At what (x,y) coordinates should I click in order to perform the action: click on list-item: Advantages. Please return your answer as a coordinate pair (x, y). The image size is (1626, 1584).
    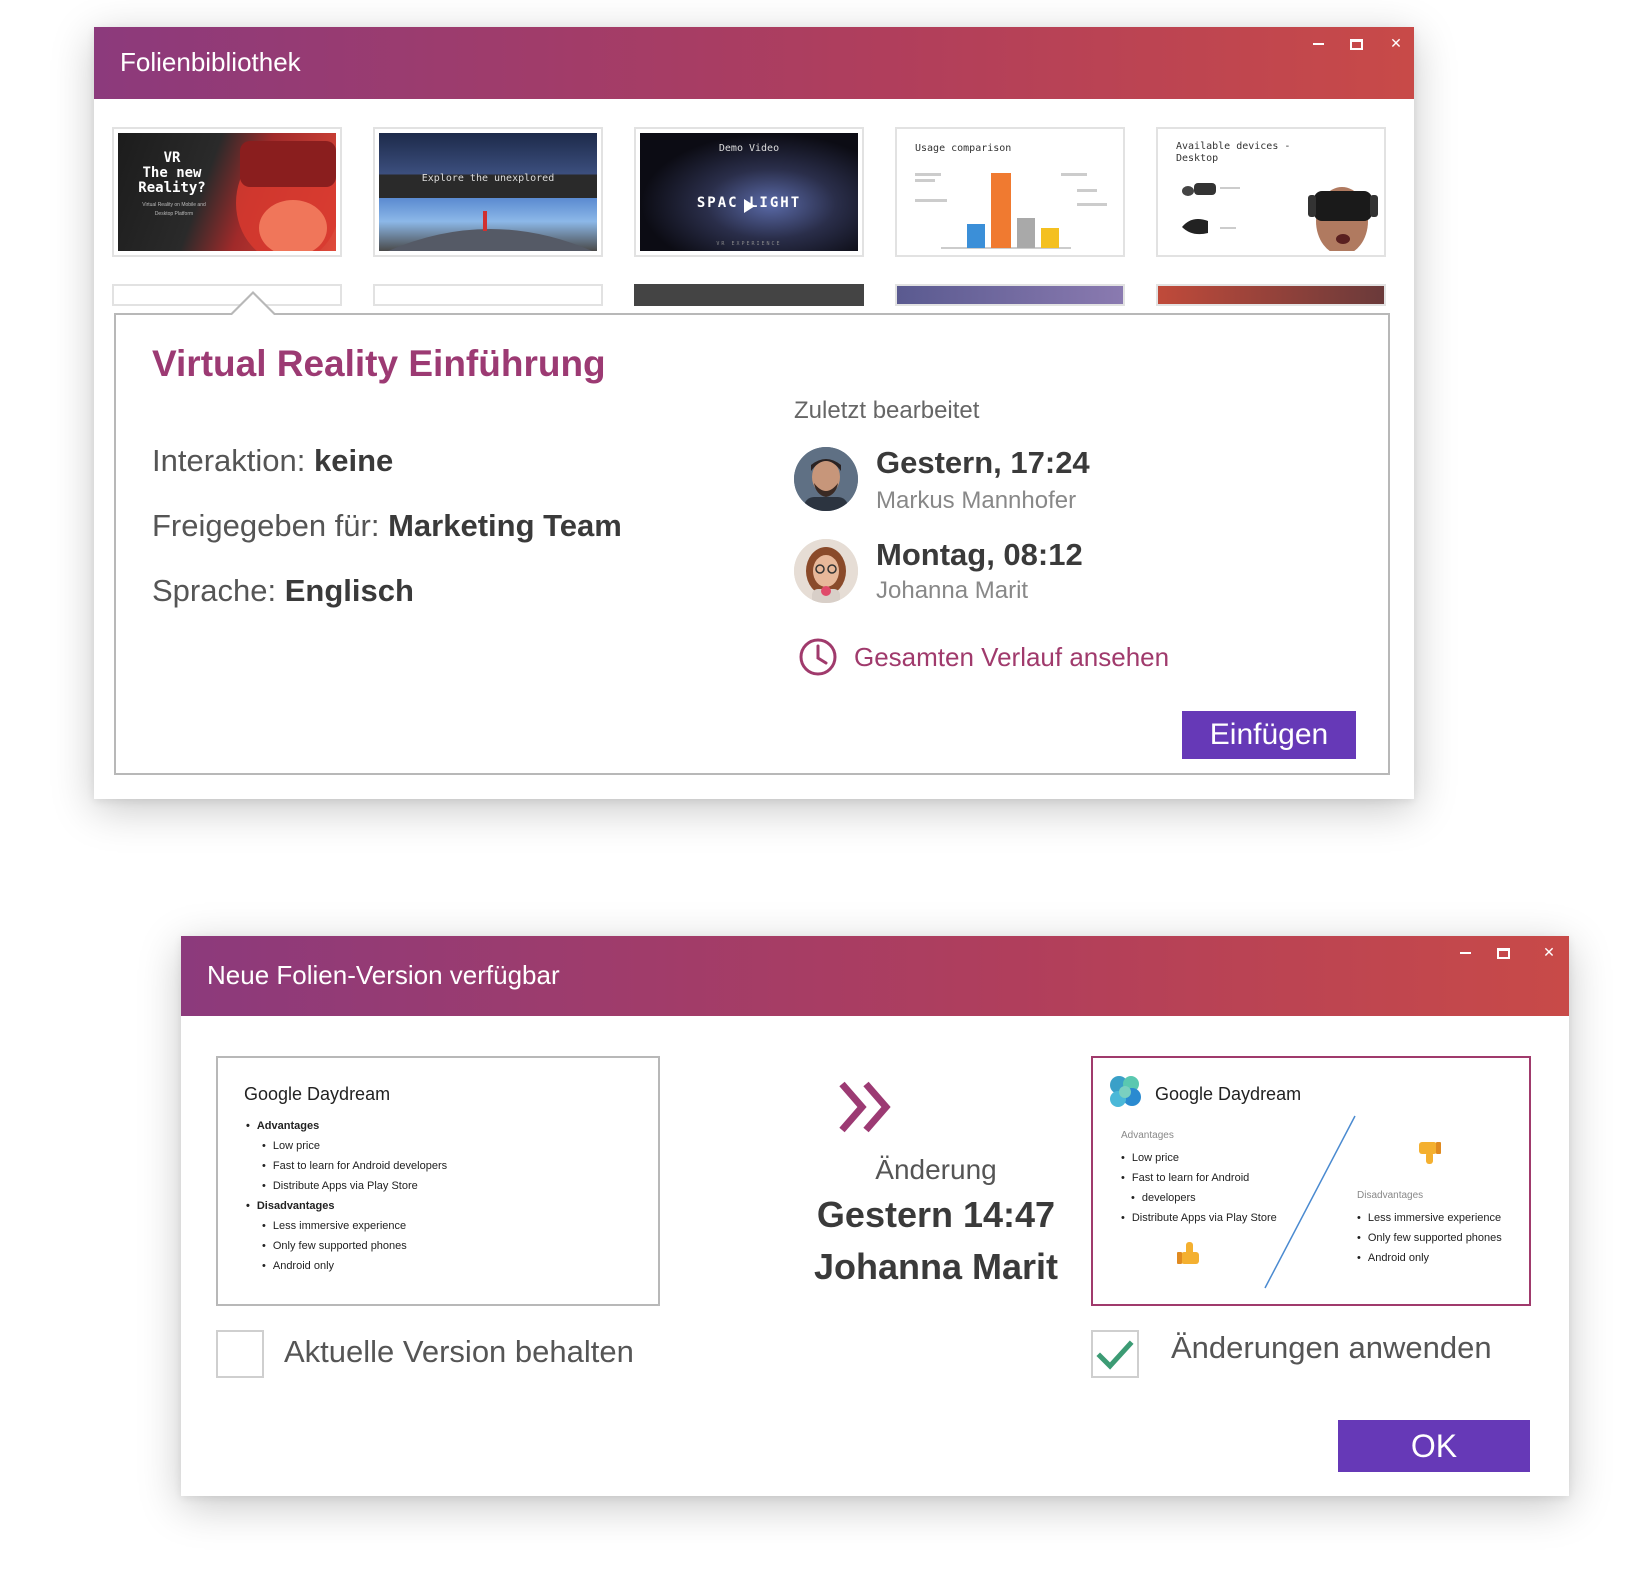
    Looking at the image, I should click on (346, 1126).